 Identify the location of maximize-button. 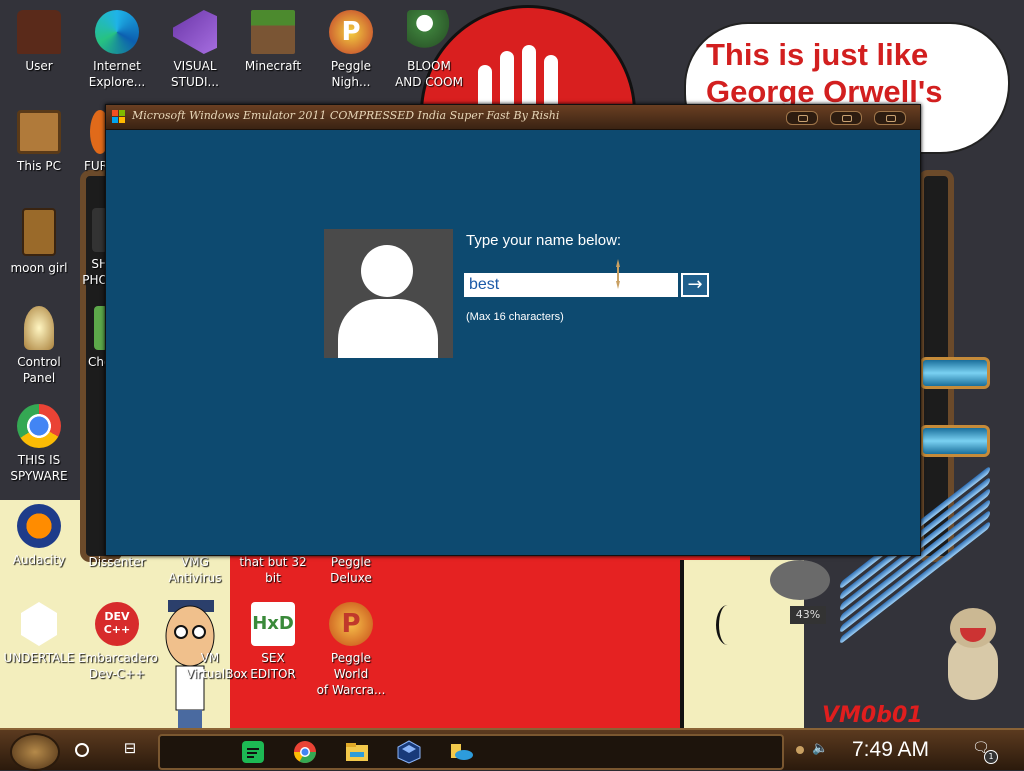
(846, 118).